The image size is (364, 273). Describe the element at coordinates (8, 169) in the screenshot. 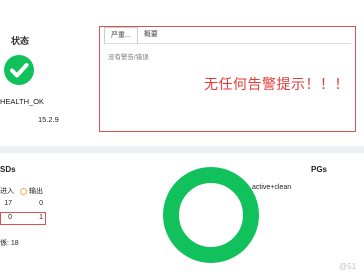

I see `osds-title: SDs` at that location.